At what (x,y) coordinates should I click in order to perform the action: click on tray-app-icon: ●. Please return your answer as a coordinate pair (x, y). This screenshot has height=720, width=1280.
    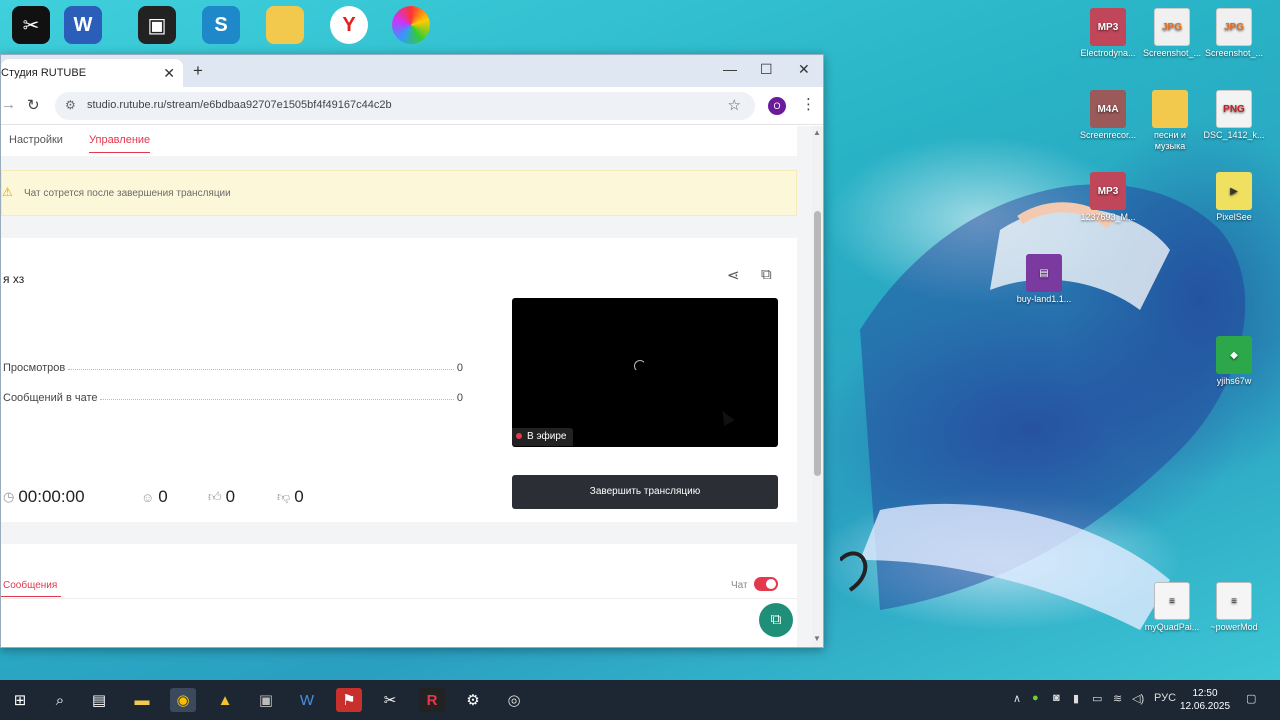
    Looking at the image, I should click on (1035, 698).